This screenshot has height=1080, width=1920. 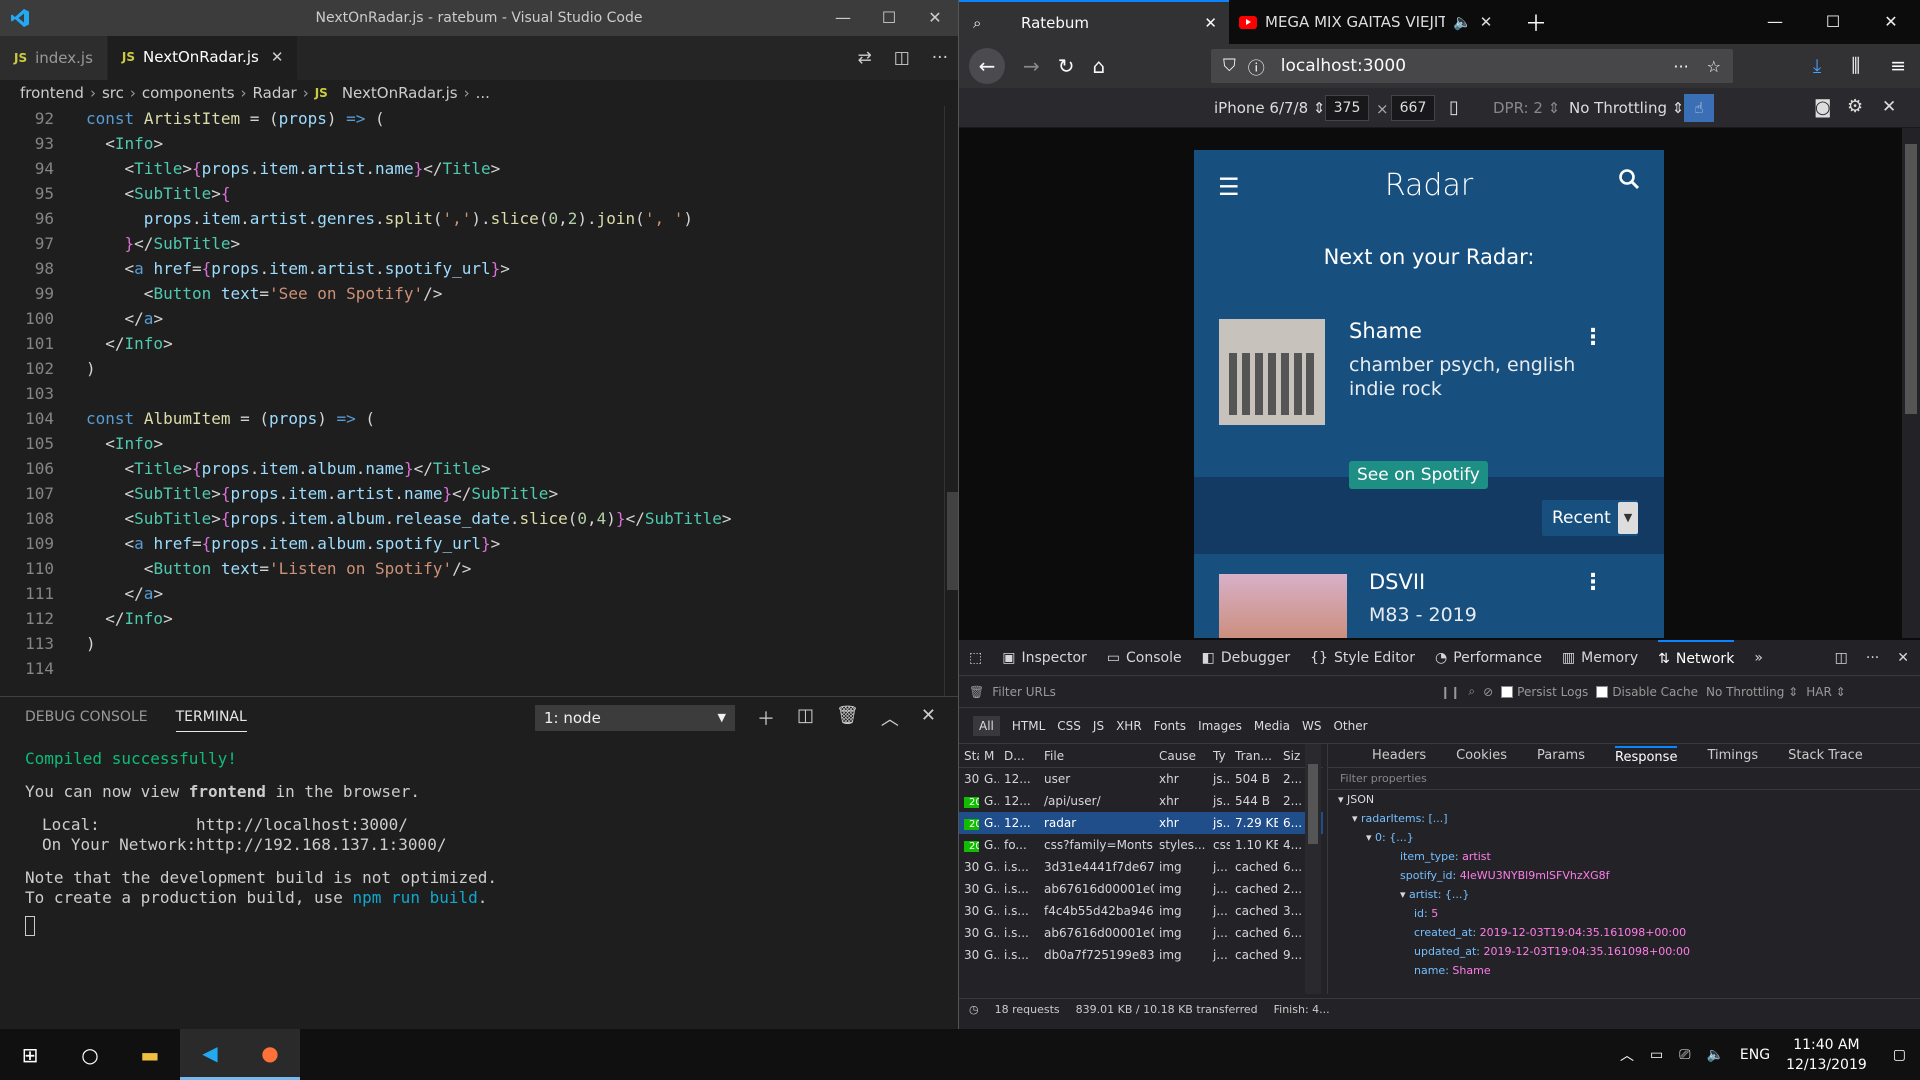 I want to click on filter-type-media: Media, so click(x=1272, y=726).